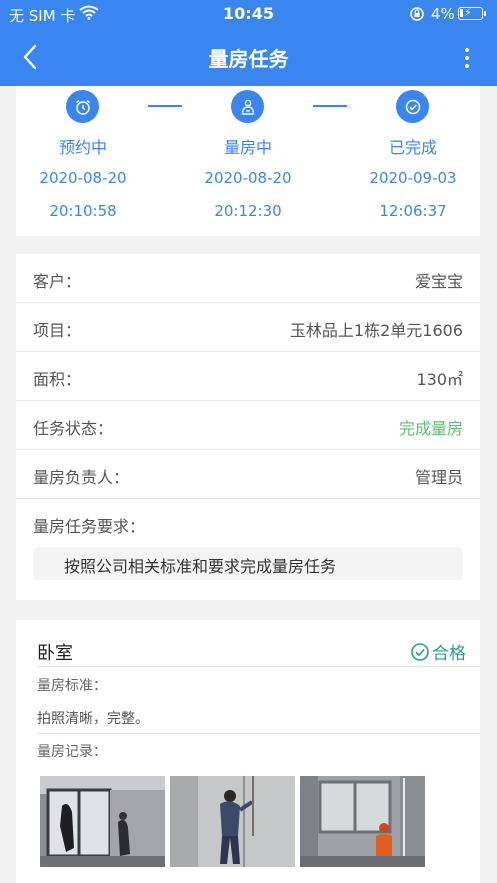  What do you see at coordinates (376, 330) in the screenshot?
I see `project-value: 玉林品上1栋2单元1606` at bounding box center [376, 330].